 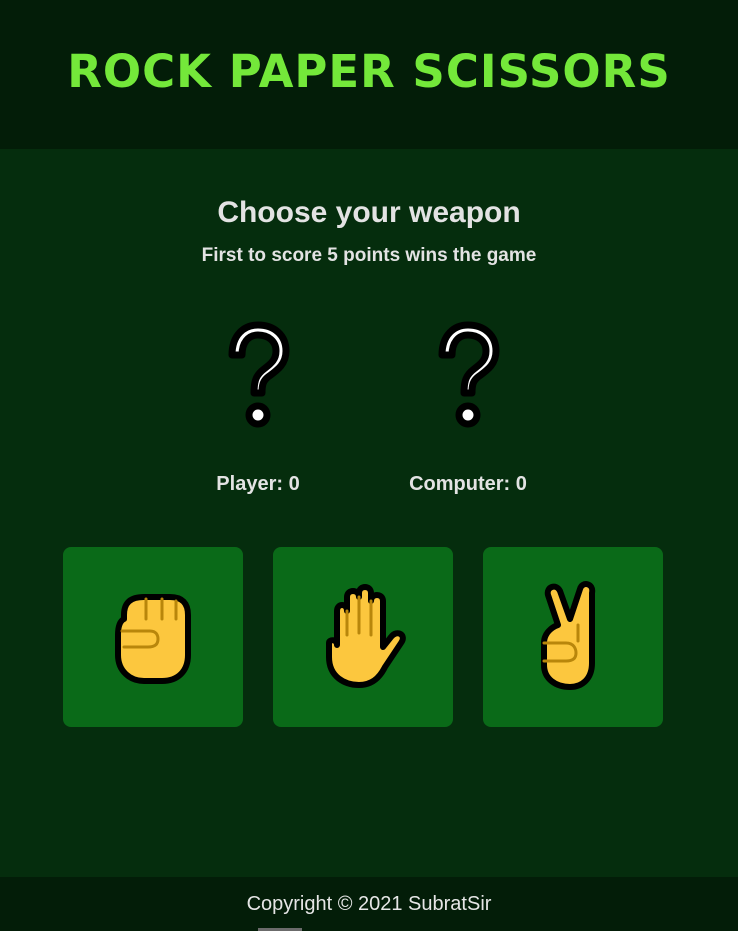 I want to click on footer: Copyright © 2021 SubratSir, so click(x=369, y=904).